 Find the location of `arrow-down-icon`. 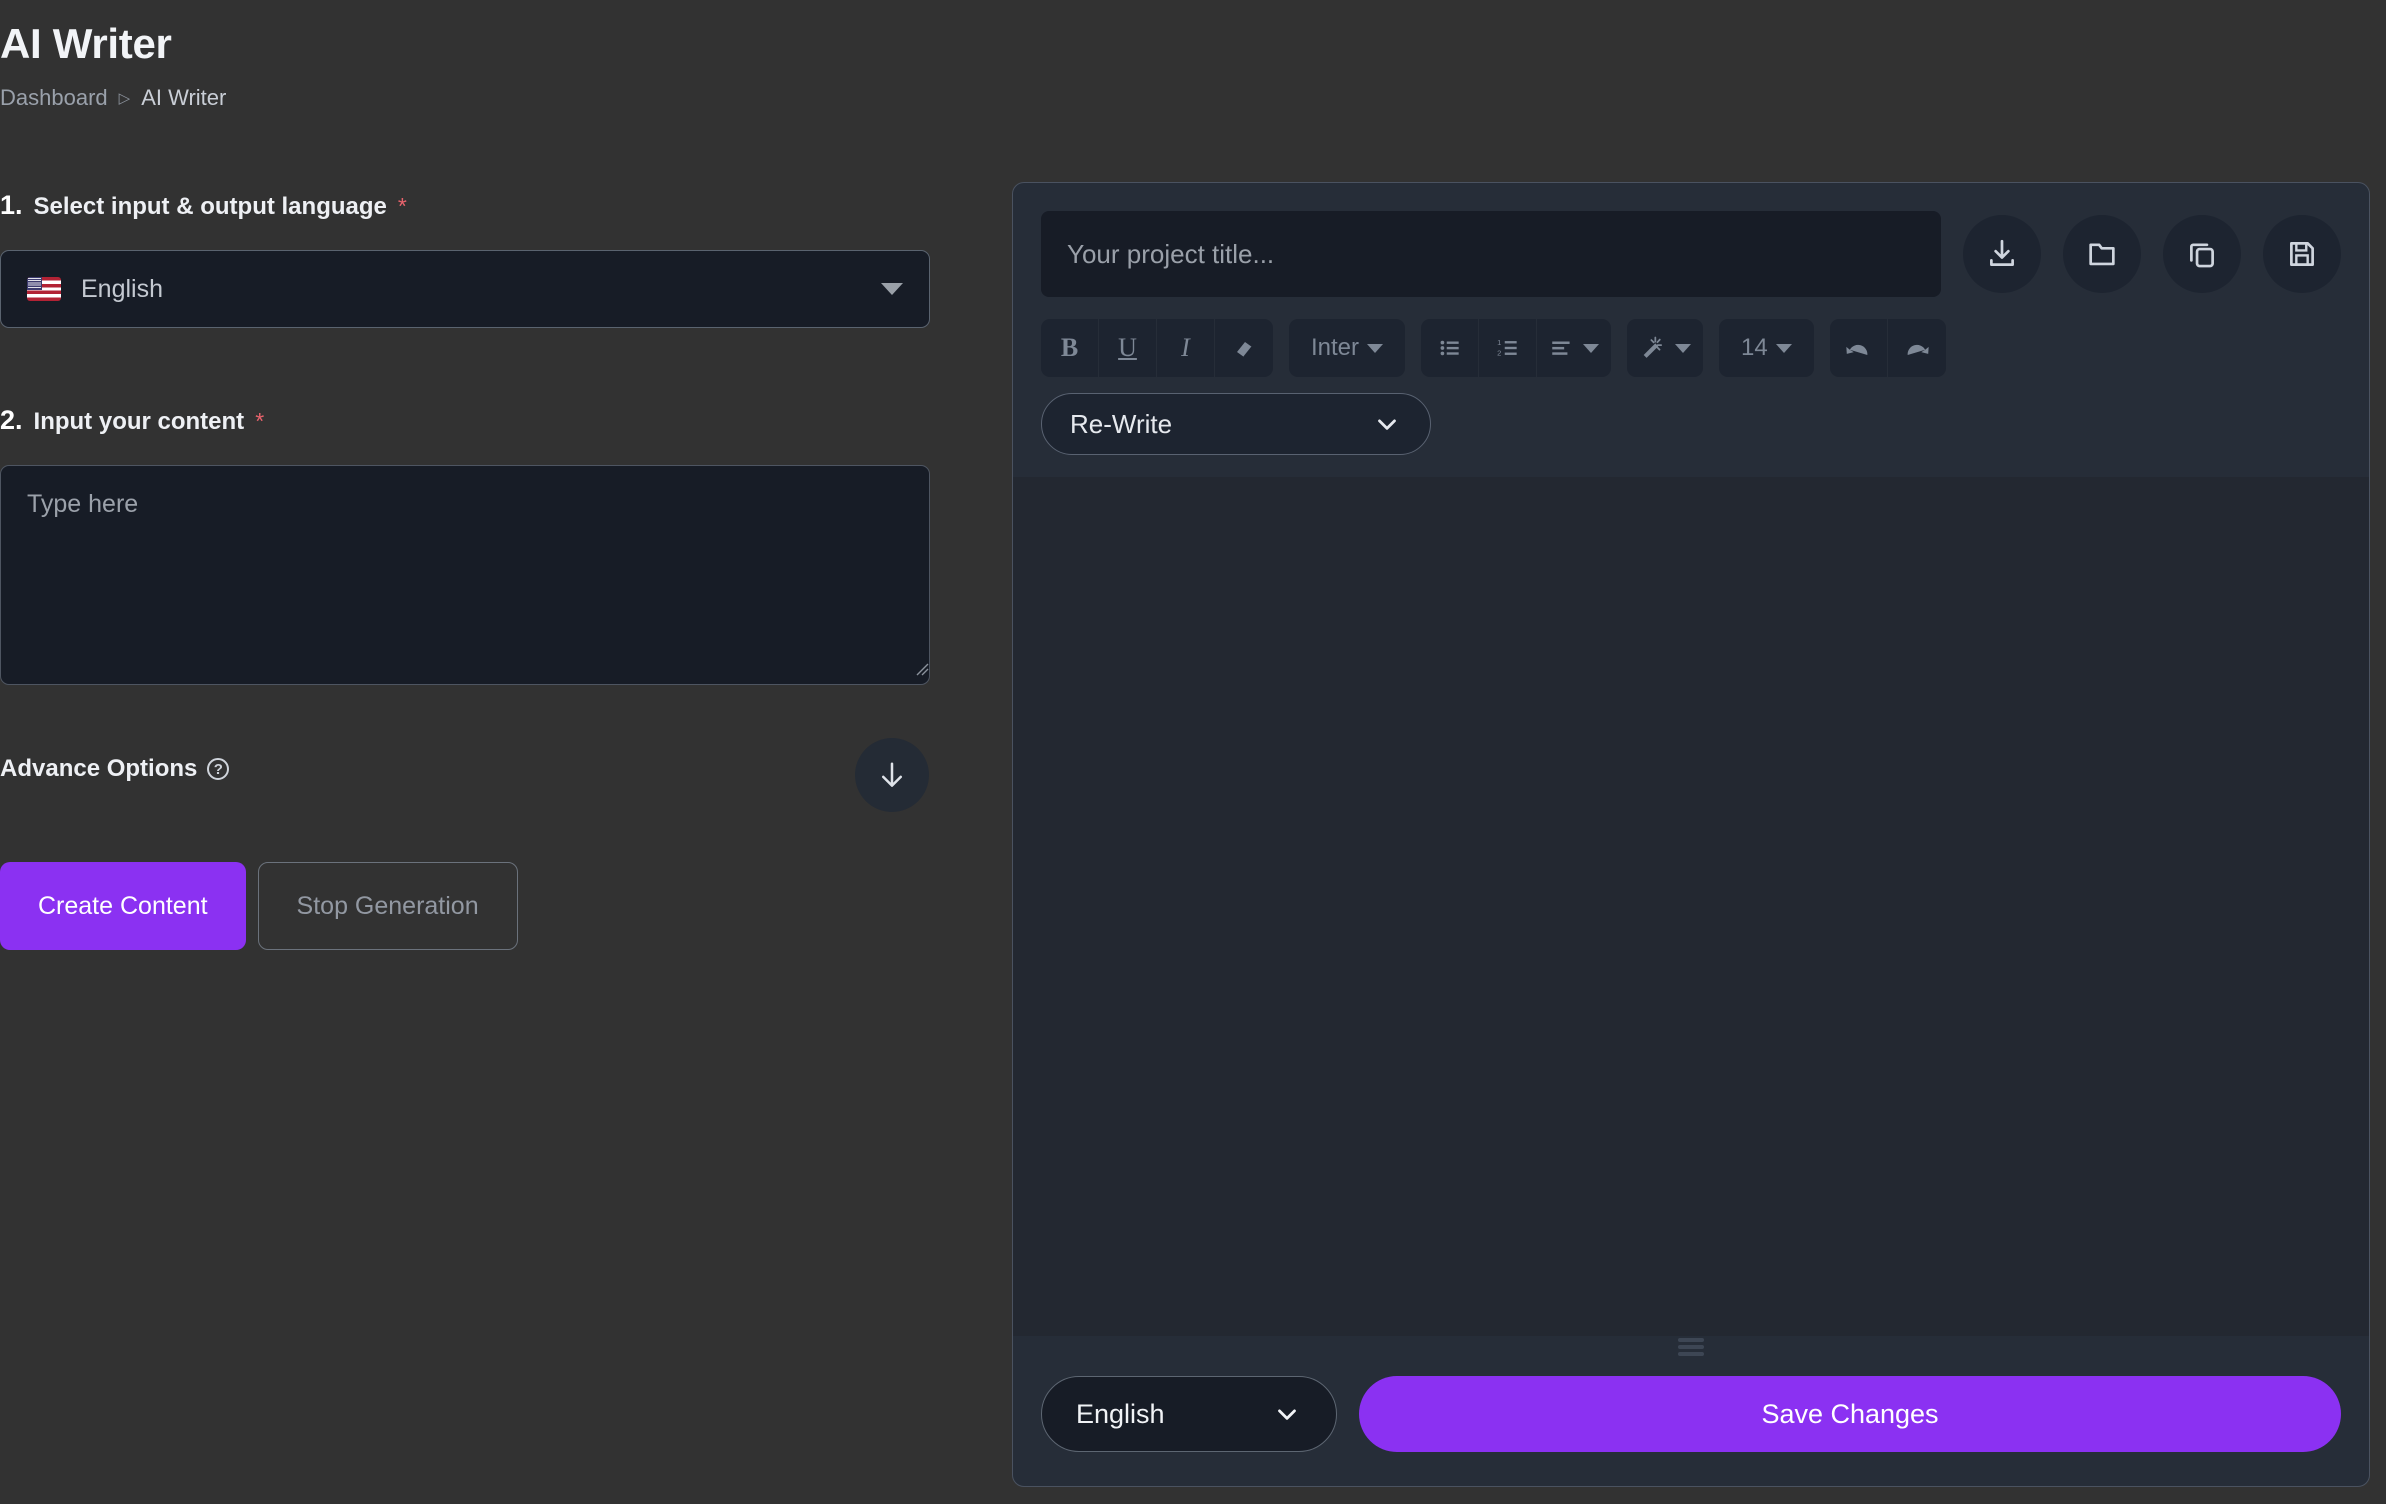

arrow-down-icon is located at coordinates (892, 774).